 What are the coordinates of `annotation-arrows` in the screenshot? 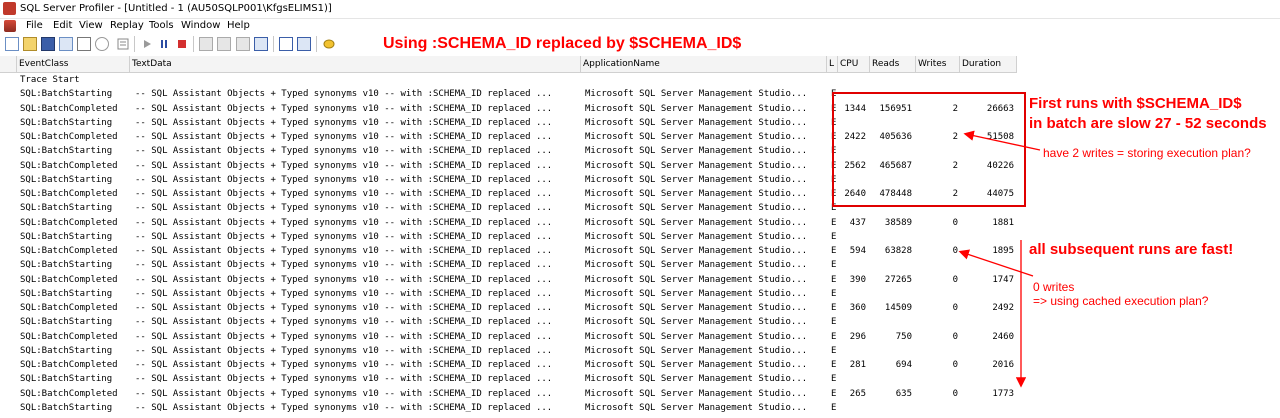 It's located at (999, 259).